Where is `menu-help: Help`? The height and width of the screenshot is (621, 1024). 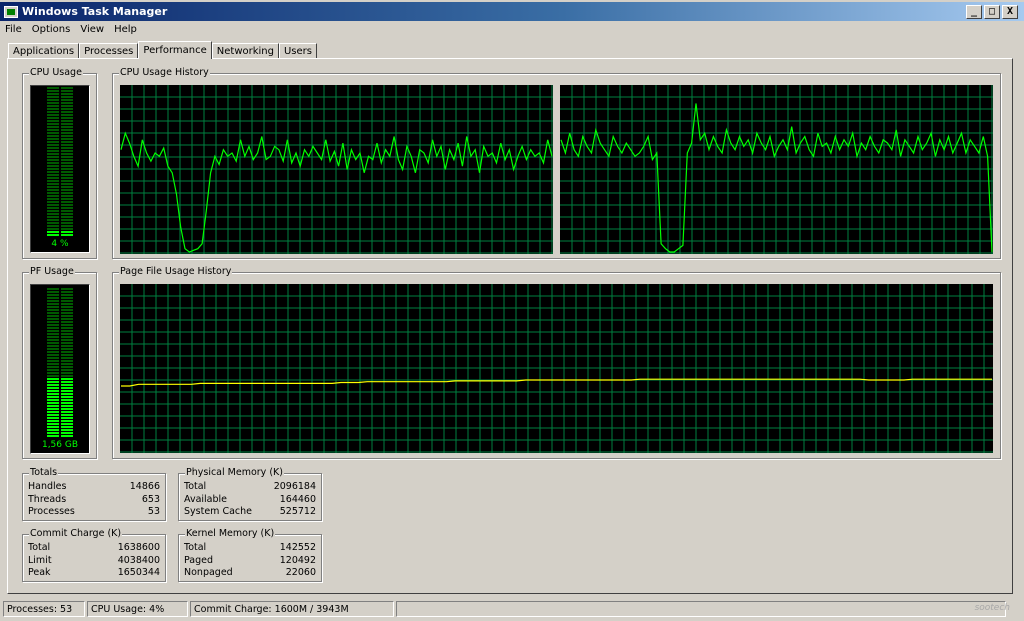 menu-help: Help is located at coordinates (125, 29).